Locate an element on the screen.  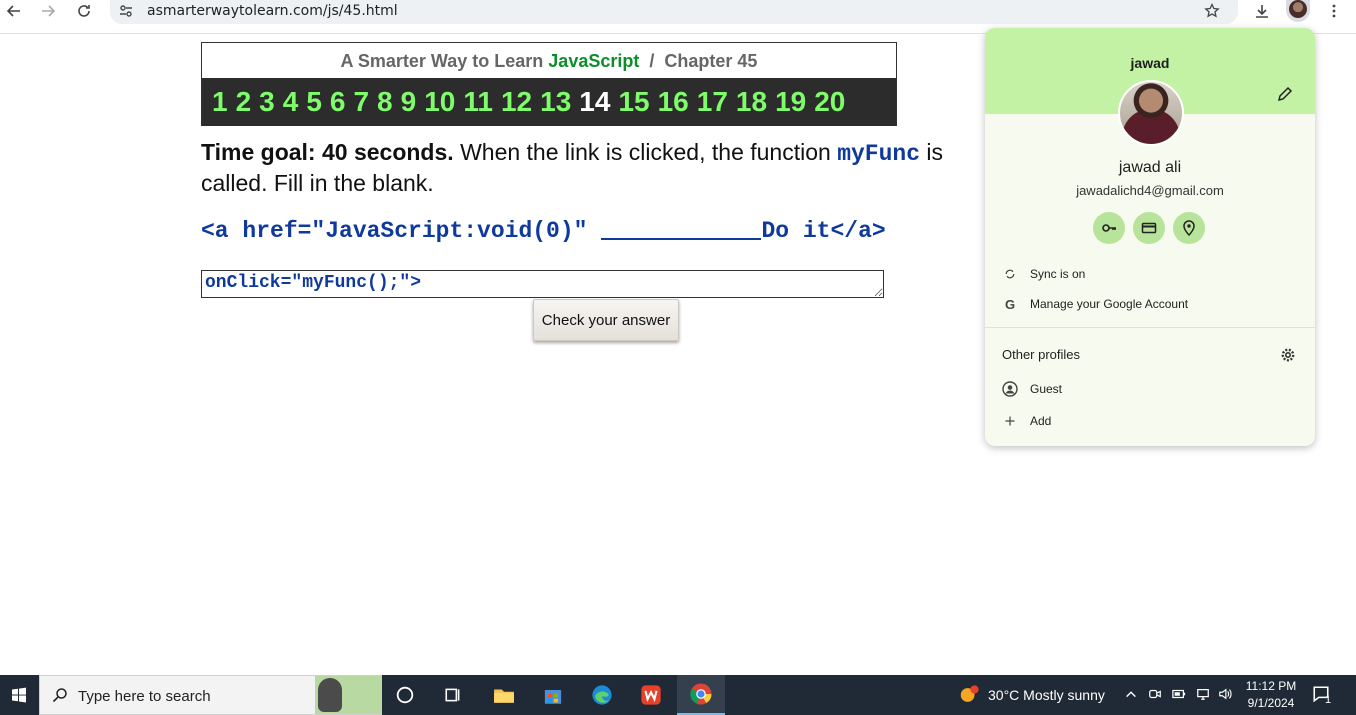
chapter-link: 11 is located at coordinates (478, 102).